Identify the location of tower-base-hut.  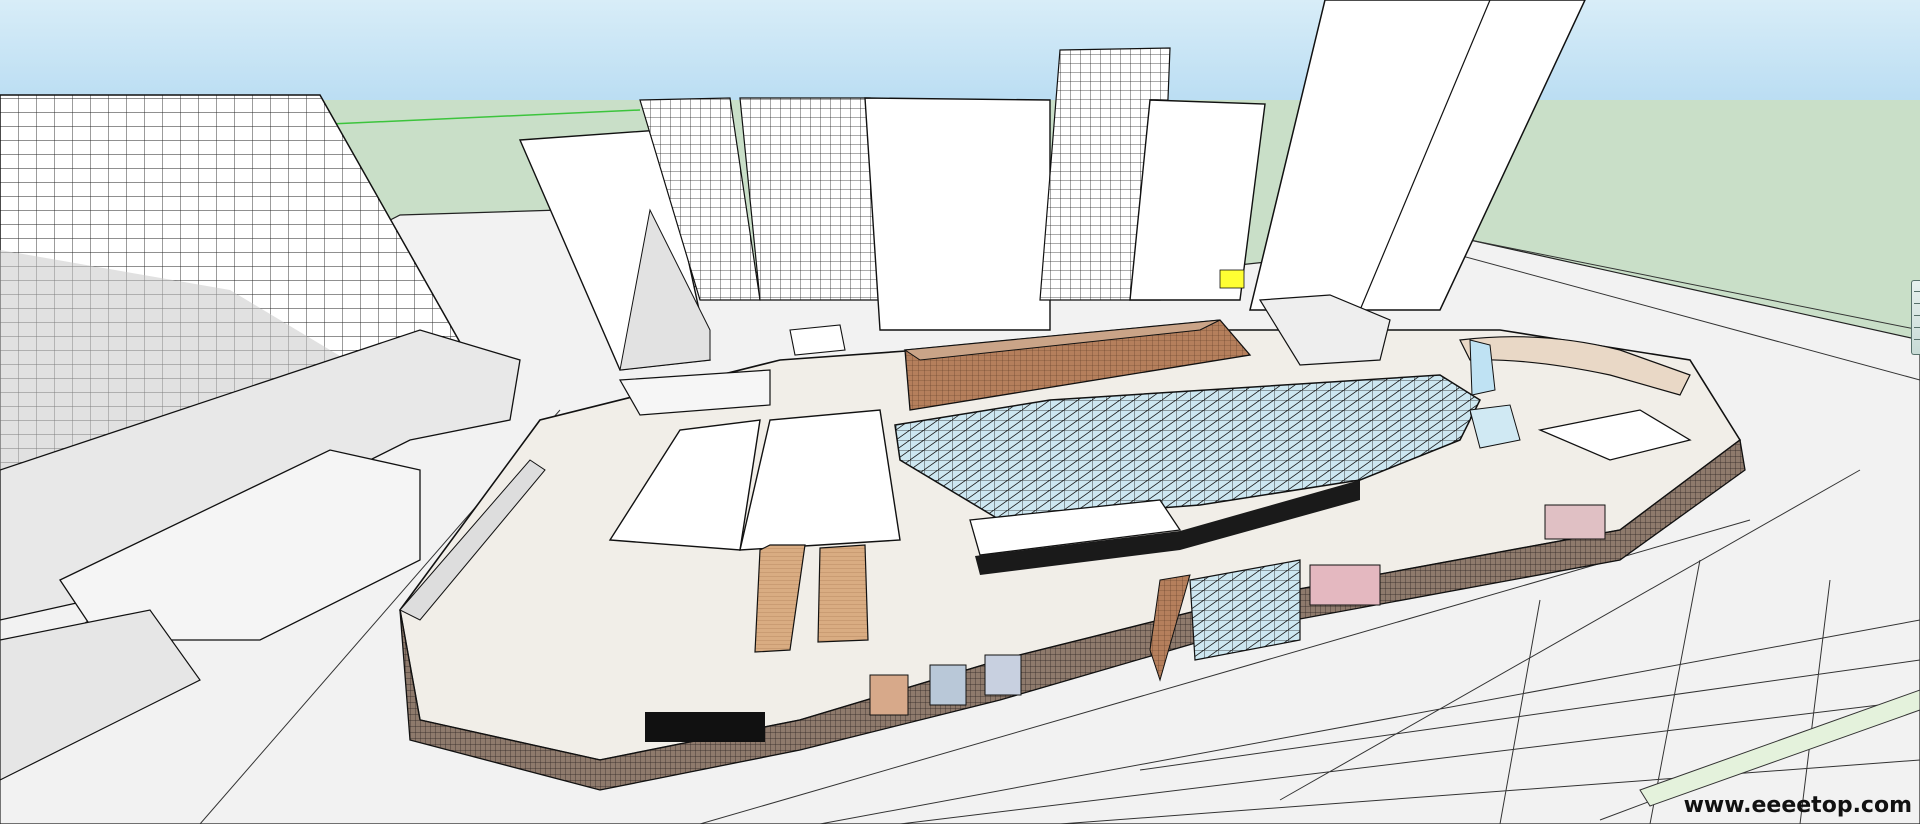
(817, 340).